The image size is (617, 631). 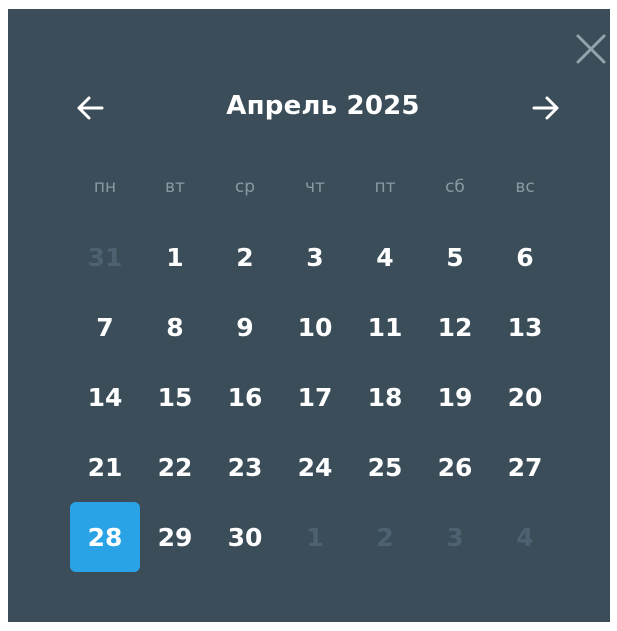 What do you see at coordinates (105, 327) in the screenshot?
I see `day-cell: 7` at bounding box center [105, 327].